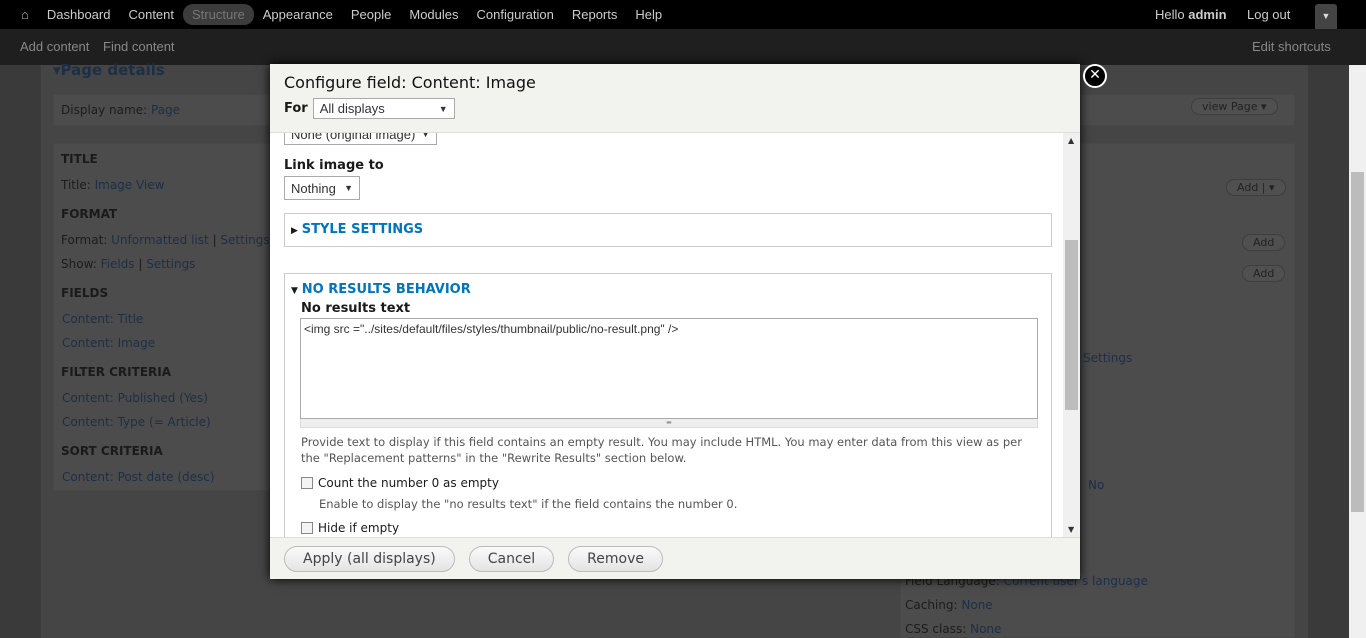 The width and height of the screenshot is (1366, 638). I want to click on hide-empty-label: Hide if empty, so click(359, 528).